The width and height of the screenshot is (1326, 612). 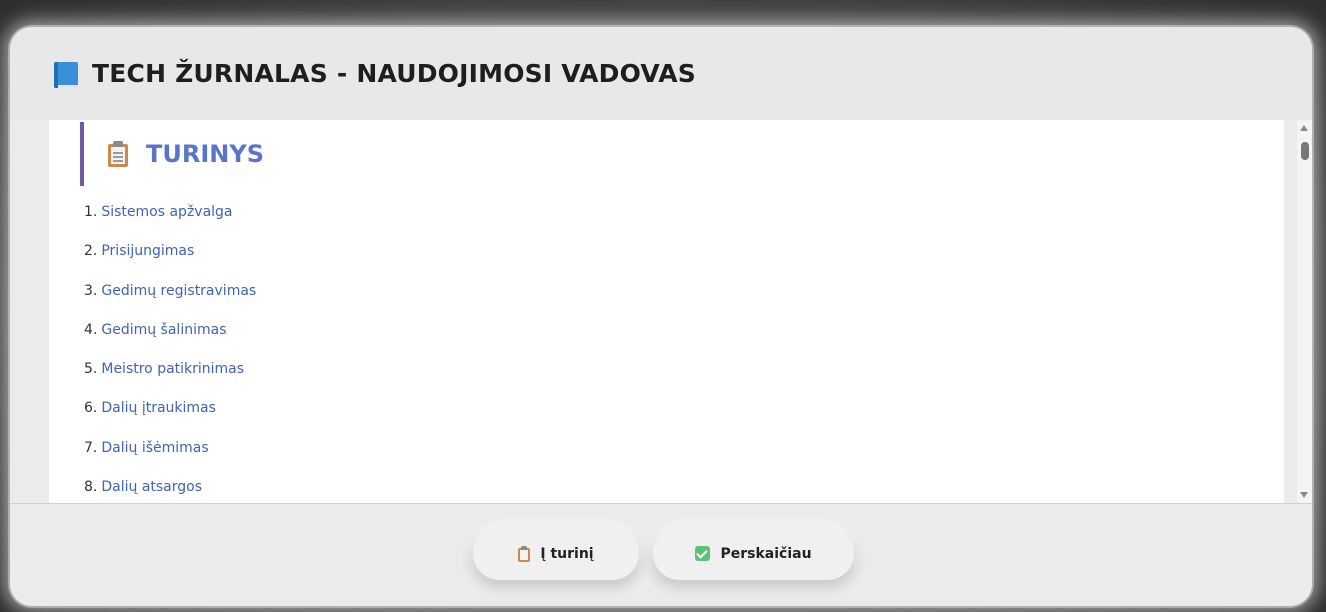 What do you see at coordinates (205, 154) in the screenshot?
I see `section-title: TURINYS` at bounding box center [205, 154].